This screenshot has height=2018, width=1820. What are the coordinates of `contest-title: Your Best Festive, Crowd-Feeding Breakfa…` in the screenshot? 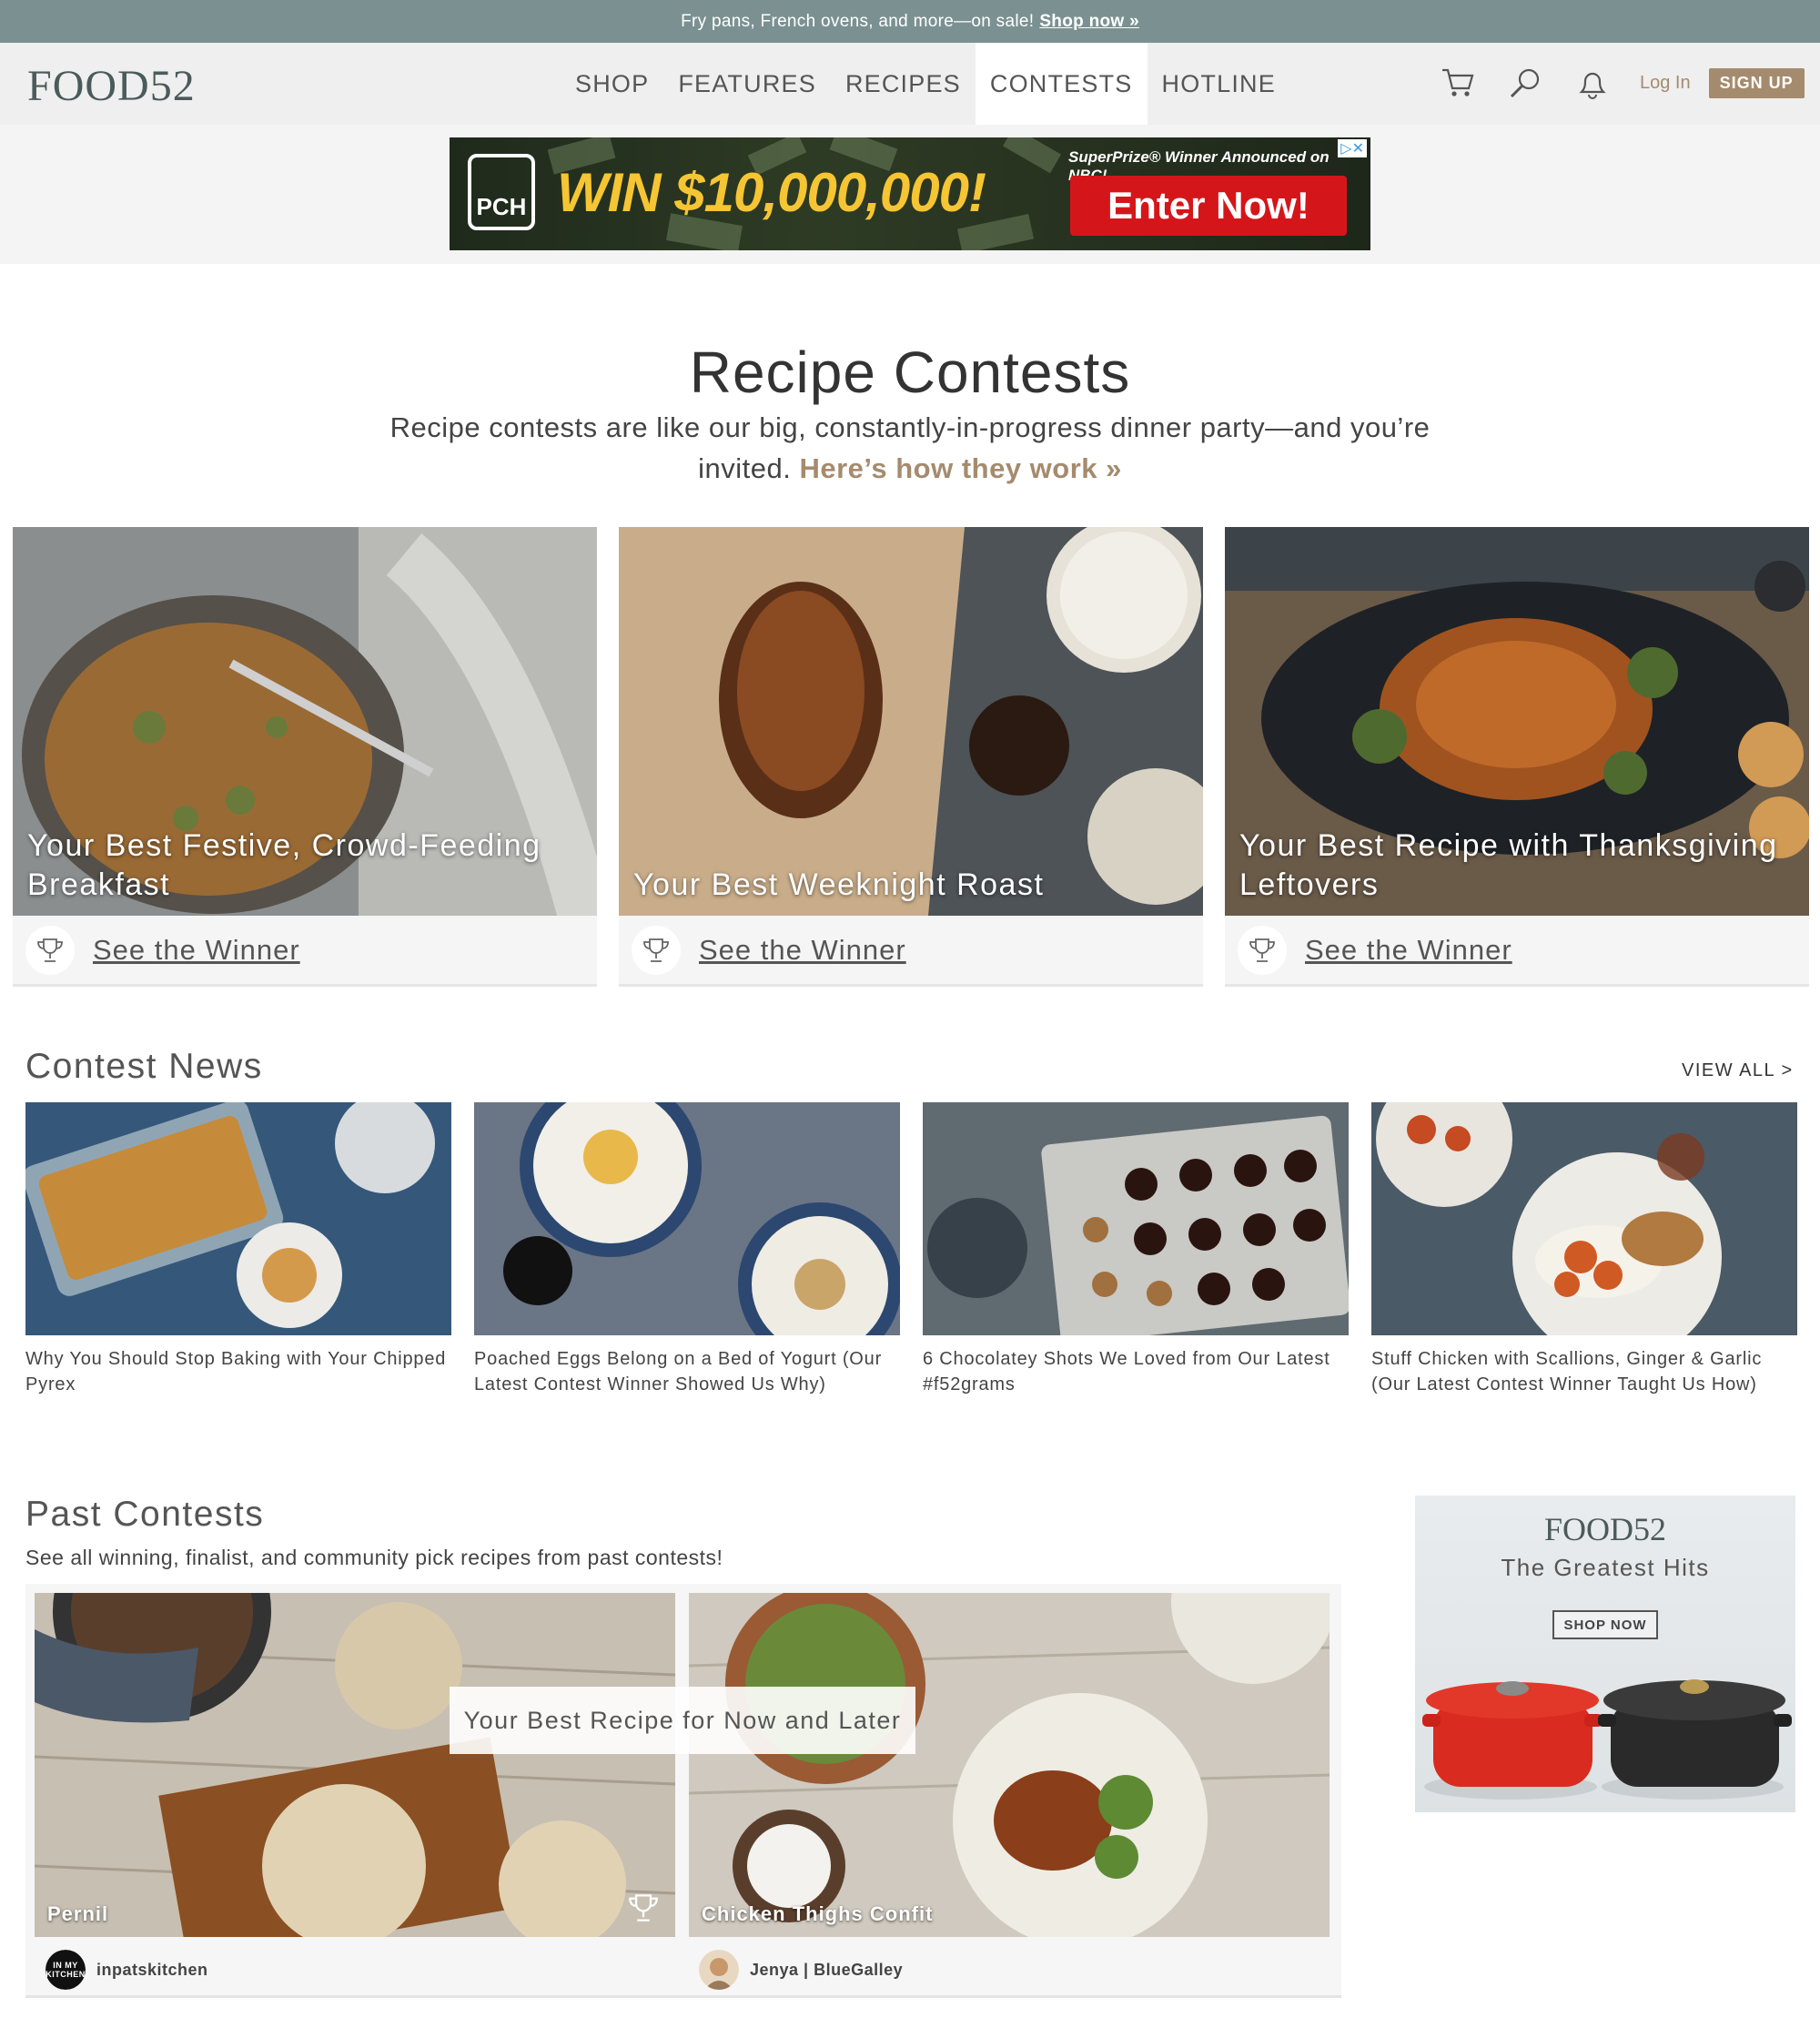 It's located at (284, 865).